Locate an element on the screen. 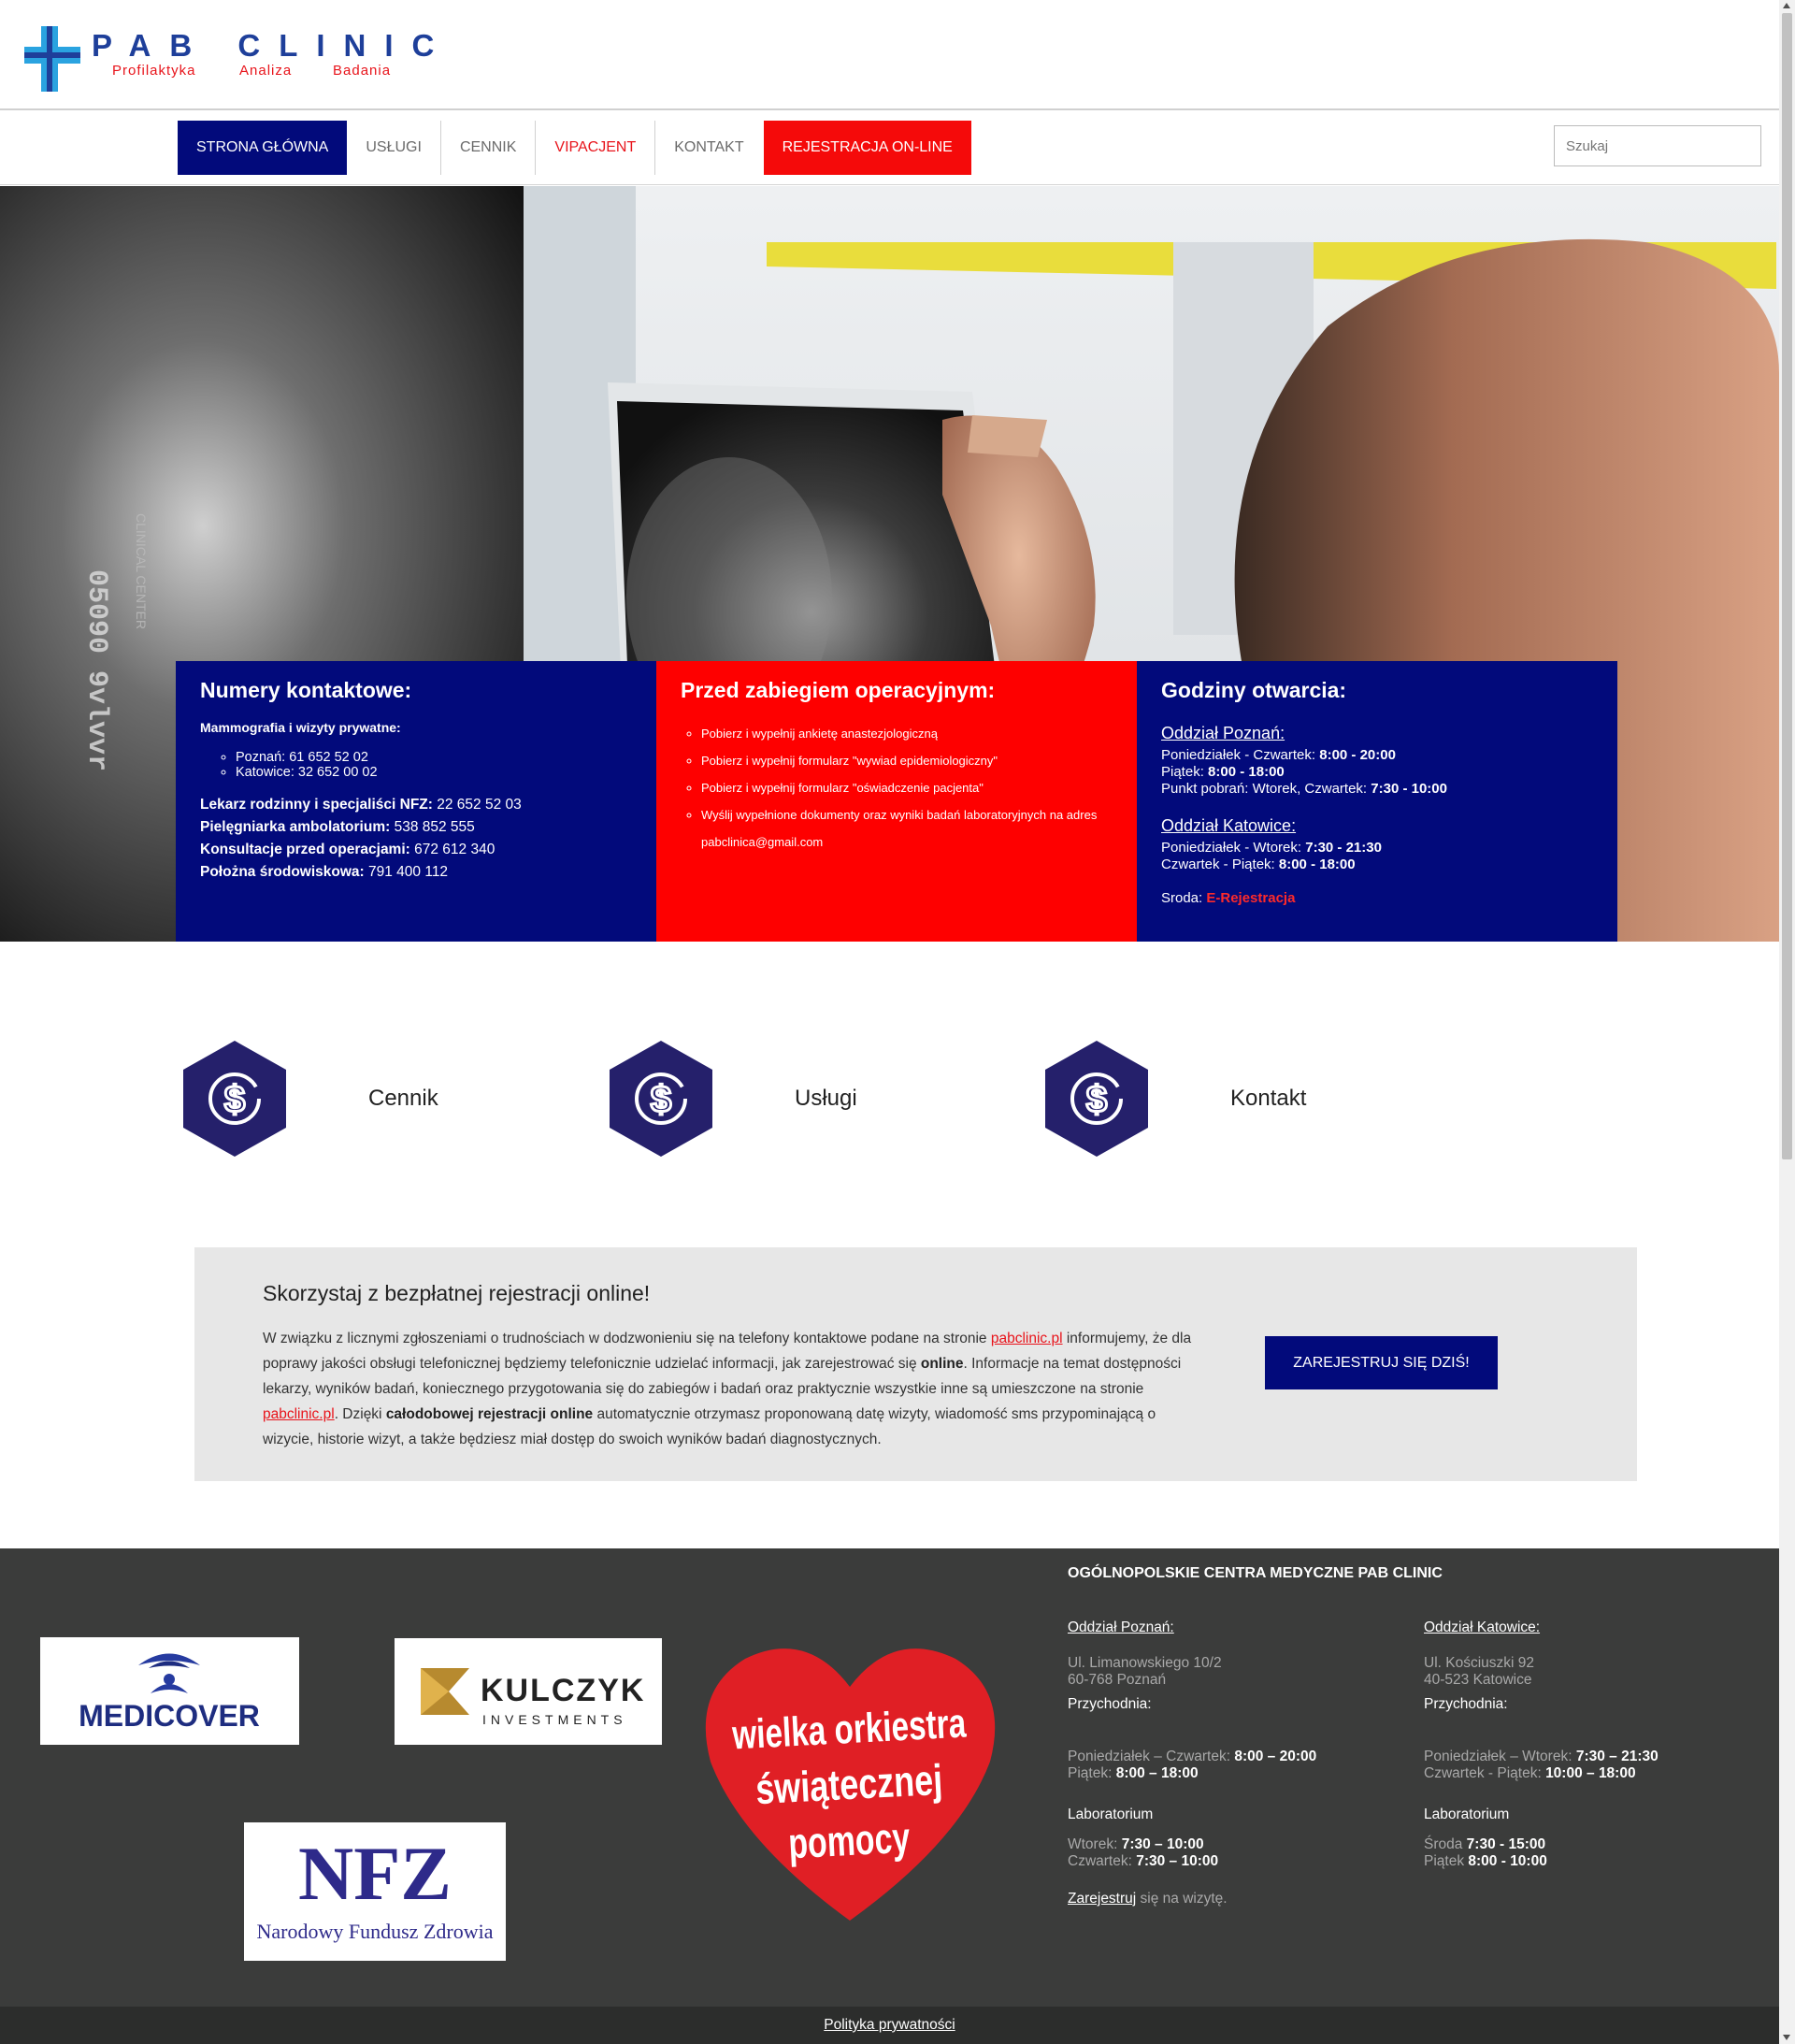 The width and height of the screenshot is (1795, 2044). logo-subtitle-1: Profilaktyka is located at coordinates (154, 71).